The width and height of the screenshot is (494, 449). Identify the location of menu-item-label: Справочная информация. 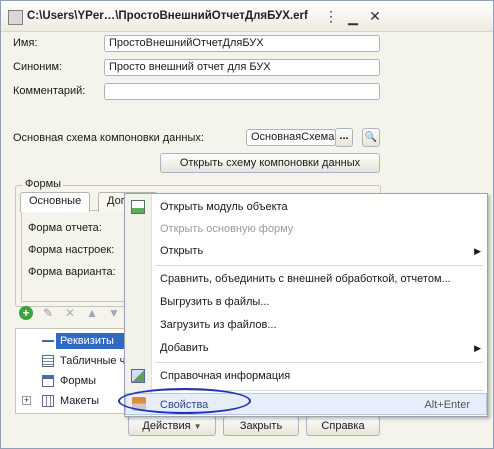
(225, 376).